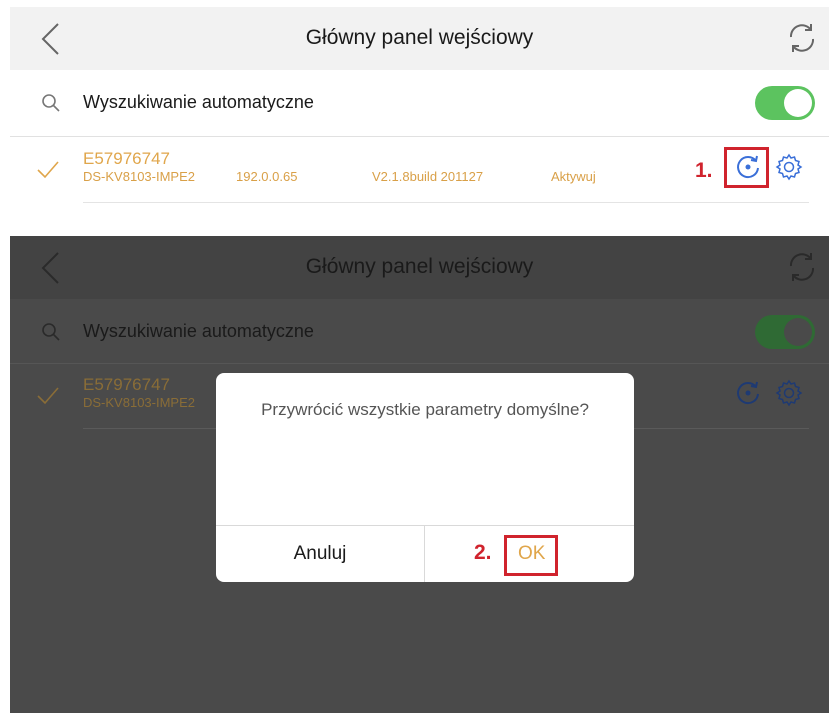 Image resolution: width=829 pixels, height=713 pixels. I want to click on auto-search-row-dimmed: Wyszukiwanie automatyczne, so click(419, 331).